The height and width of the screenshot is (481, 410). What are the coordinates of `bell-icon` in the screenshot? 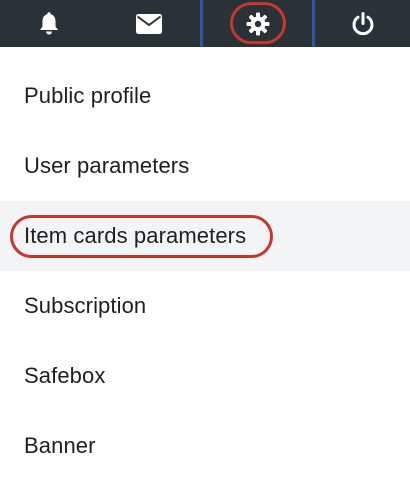 It's located at (49, 23).